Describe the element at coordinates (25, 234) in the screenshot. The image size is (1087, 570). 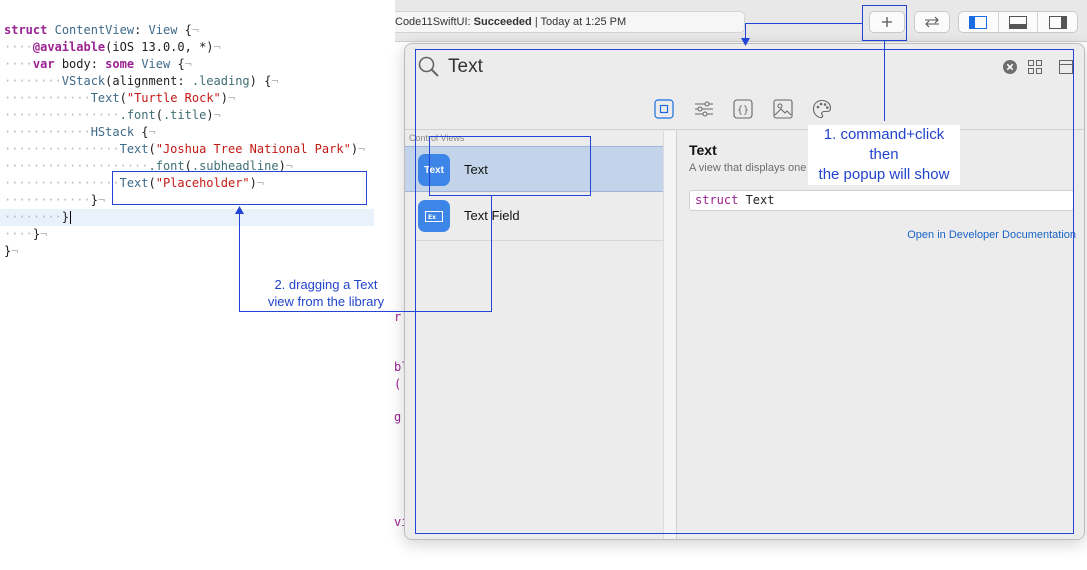
I see `code-line: ····}¬` at that location.